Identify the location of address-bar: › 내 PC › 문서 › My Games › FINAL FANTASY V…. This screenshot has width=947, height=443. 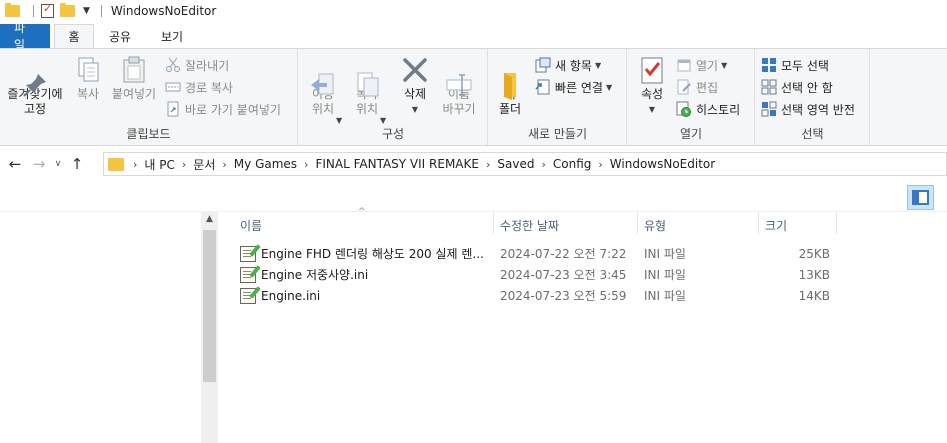
(525, 164).